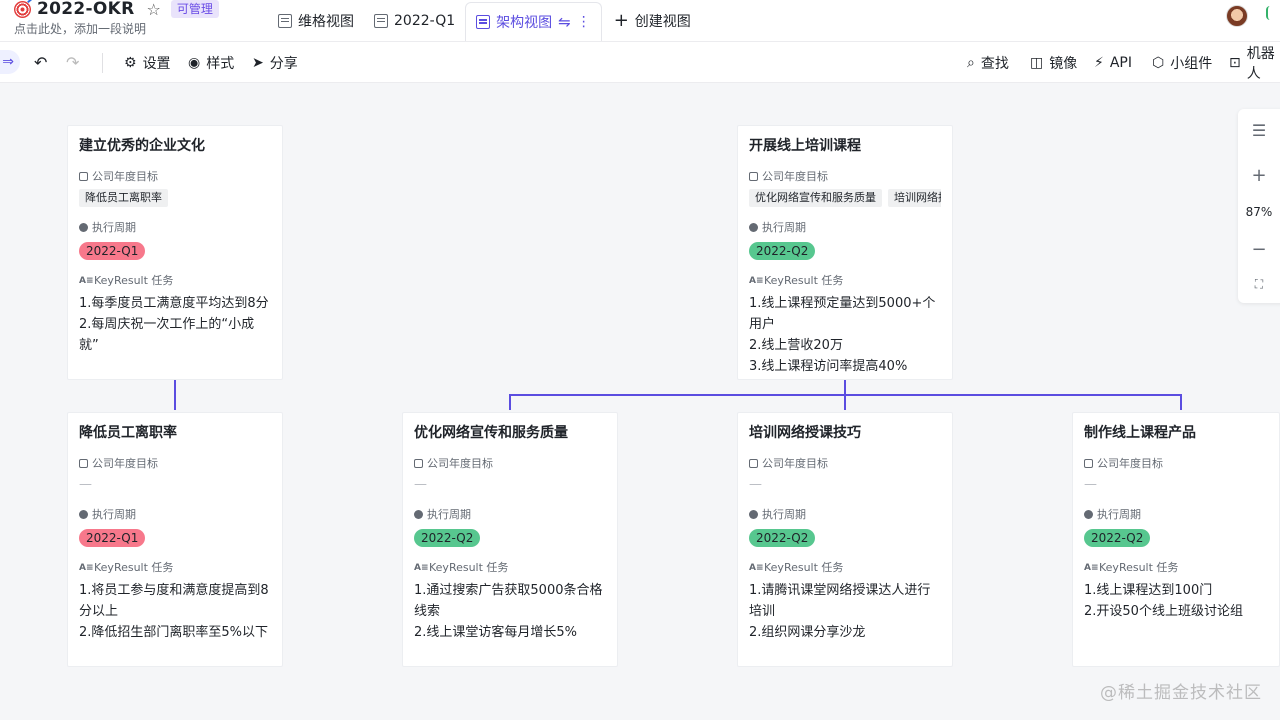  I want to click on api-button: ⚡ API, so click(1113, 62).